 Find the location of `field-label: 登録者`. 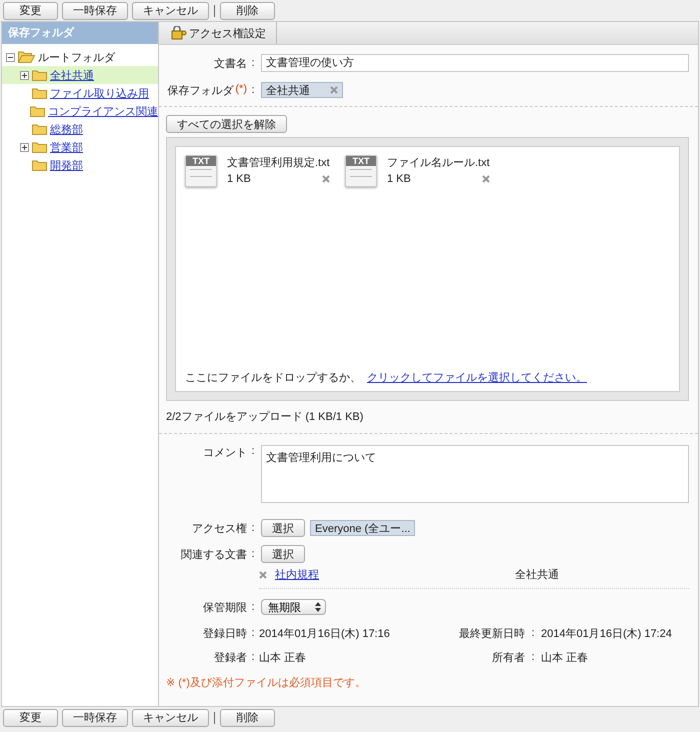

field-label: 登録者 is located at coordinates (230, 657).